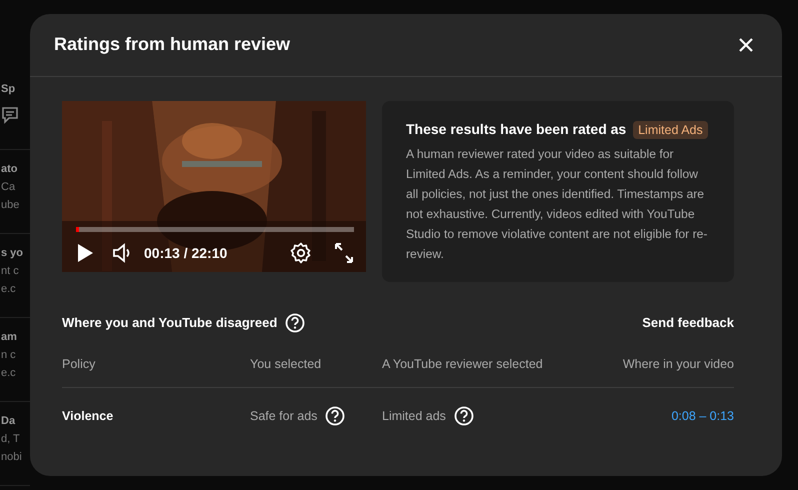 The image size is (798, 490). What do you see at coordinates (670, 130) in the screenshot?
I see `rating-tag: Limited Ads` at bounding box center [670, 130].